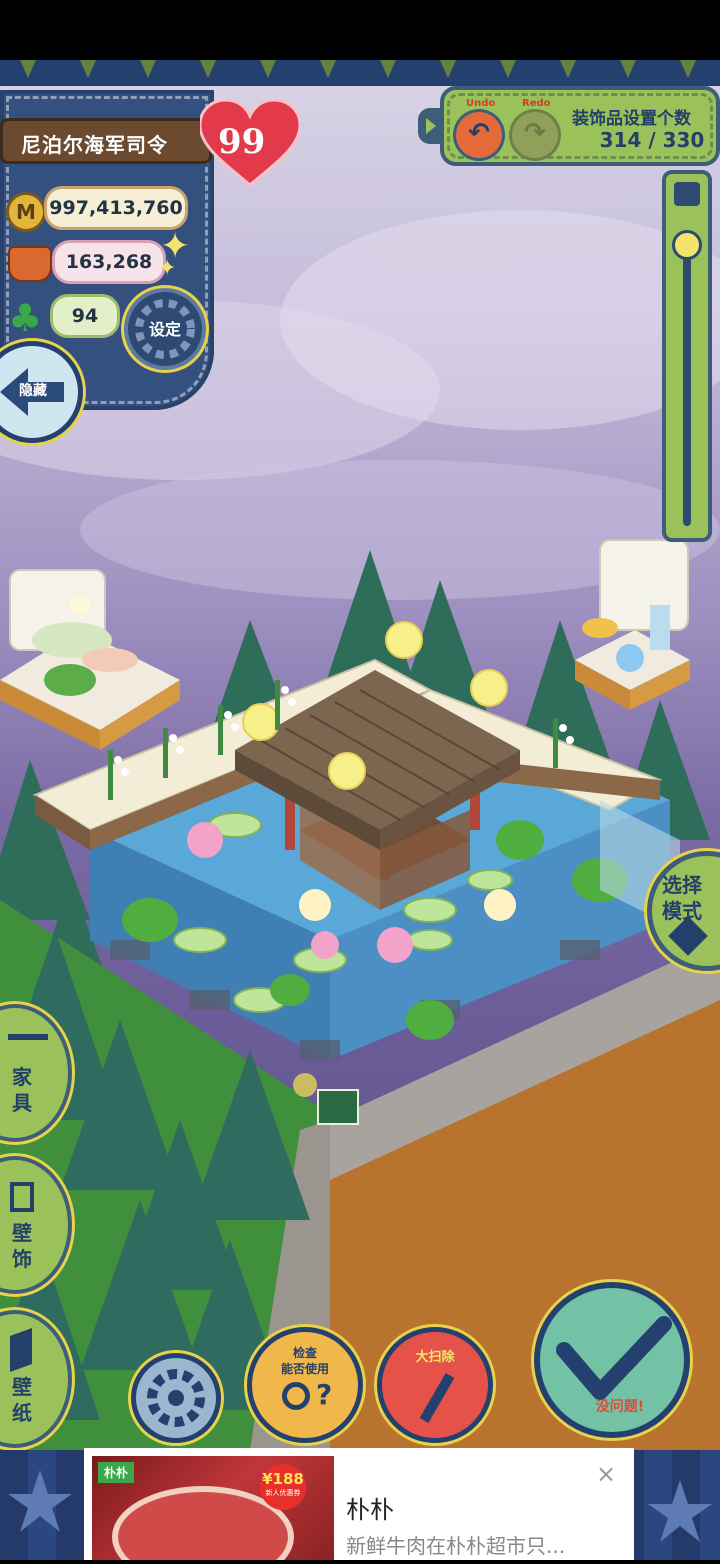 Image resolution: width=720 pixels, height=1564 pixels. I want to click on question-icon: ?, so click(324, 1394).